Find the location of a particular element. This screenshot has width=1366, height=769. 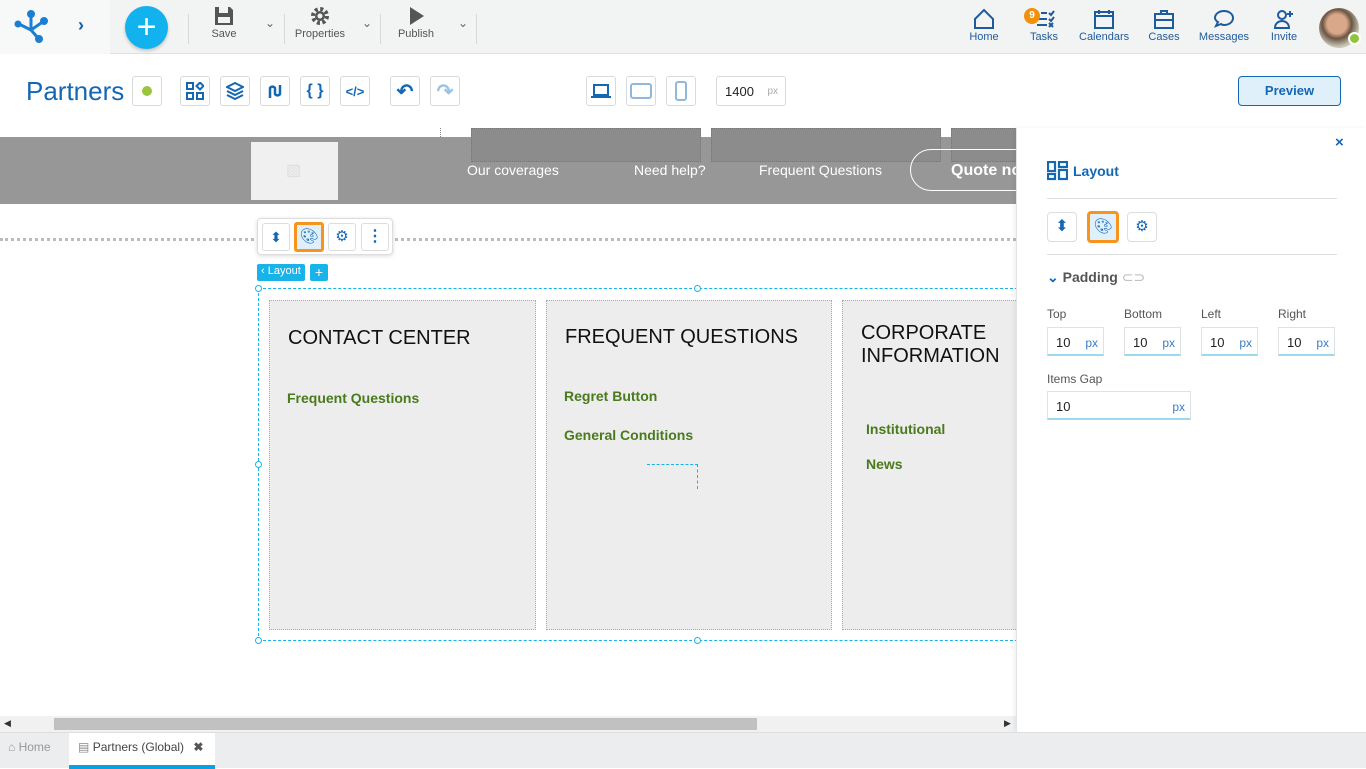

padding-bottom-input: 10 px is located at coordinates (1152, 341).